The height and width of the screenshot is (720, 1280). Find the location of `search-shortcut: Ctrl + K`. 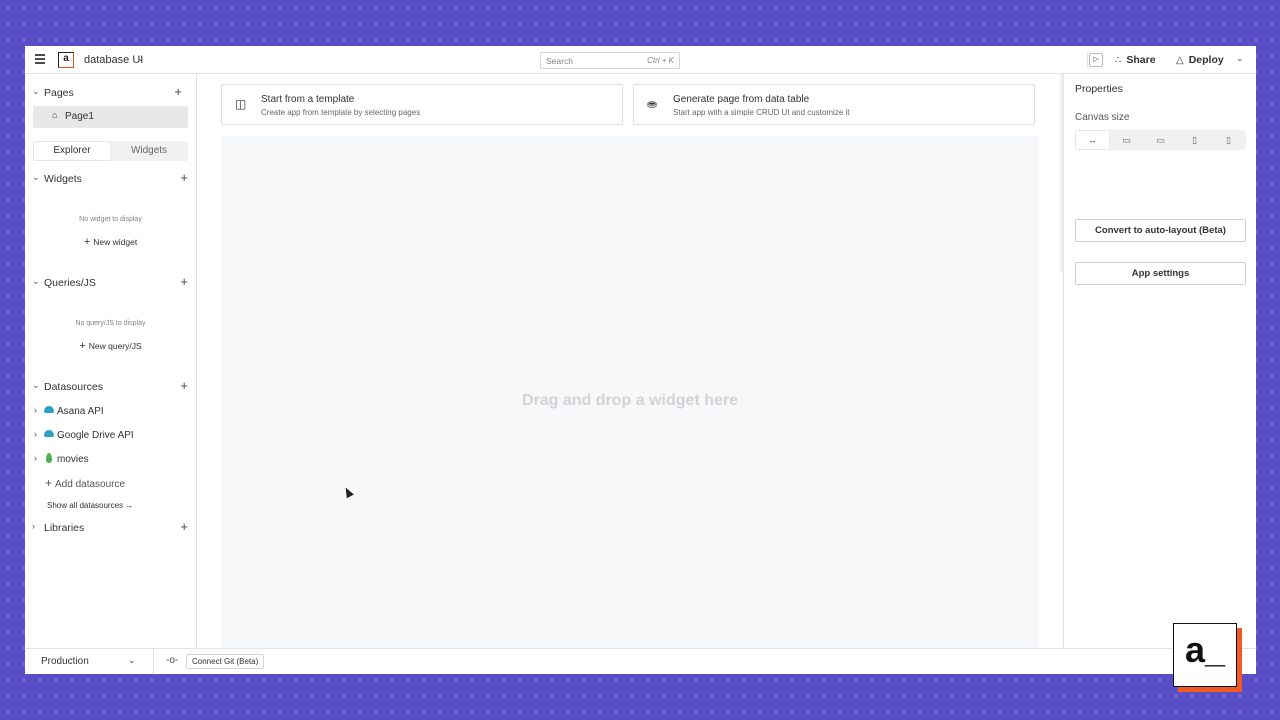

search-shortcut: Ctrl + K is located at coordinates (660, 60).